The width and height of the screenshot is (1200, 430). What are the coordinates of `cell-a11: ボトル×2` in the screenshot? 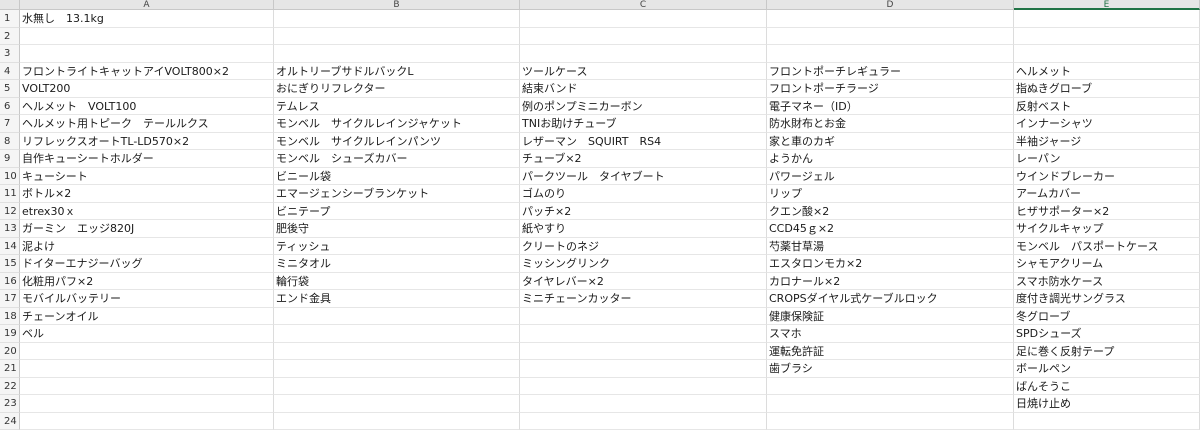 It's located at (147, 194).